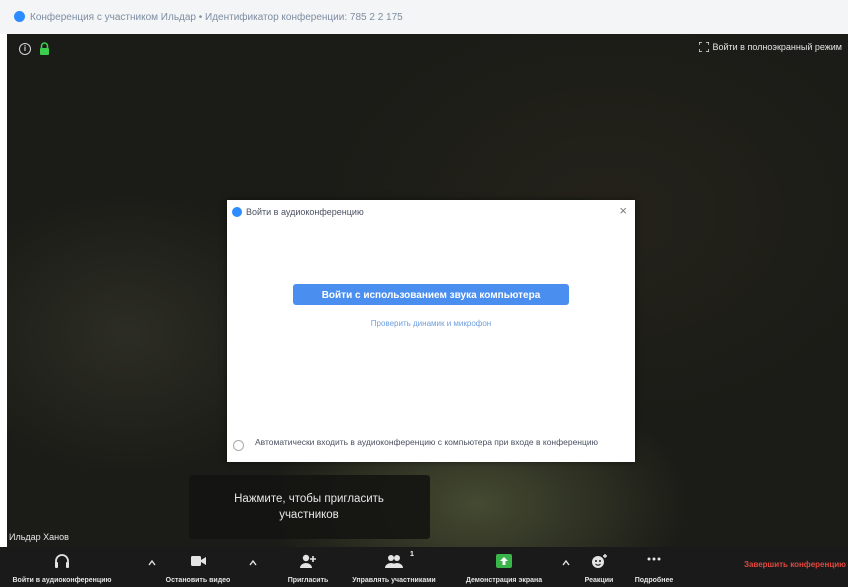 The image size is (848, 587). What do you see at coordinates (703, 47) in the screenshot?
I see `fullscreen-icon` at bounding box center [703, 47].